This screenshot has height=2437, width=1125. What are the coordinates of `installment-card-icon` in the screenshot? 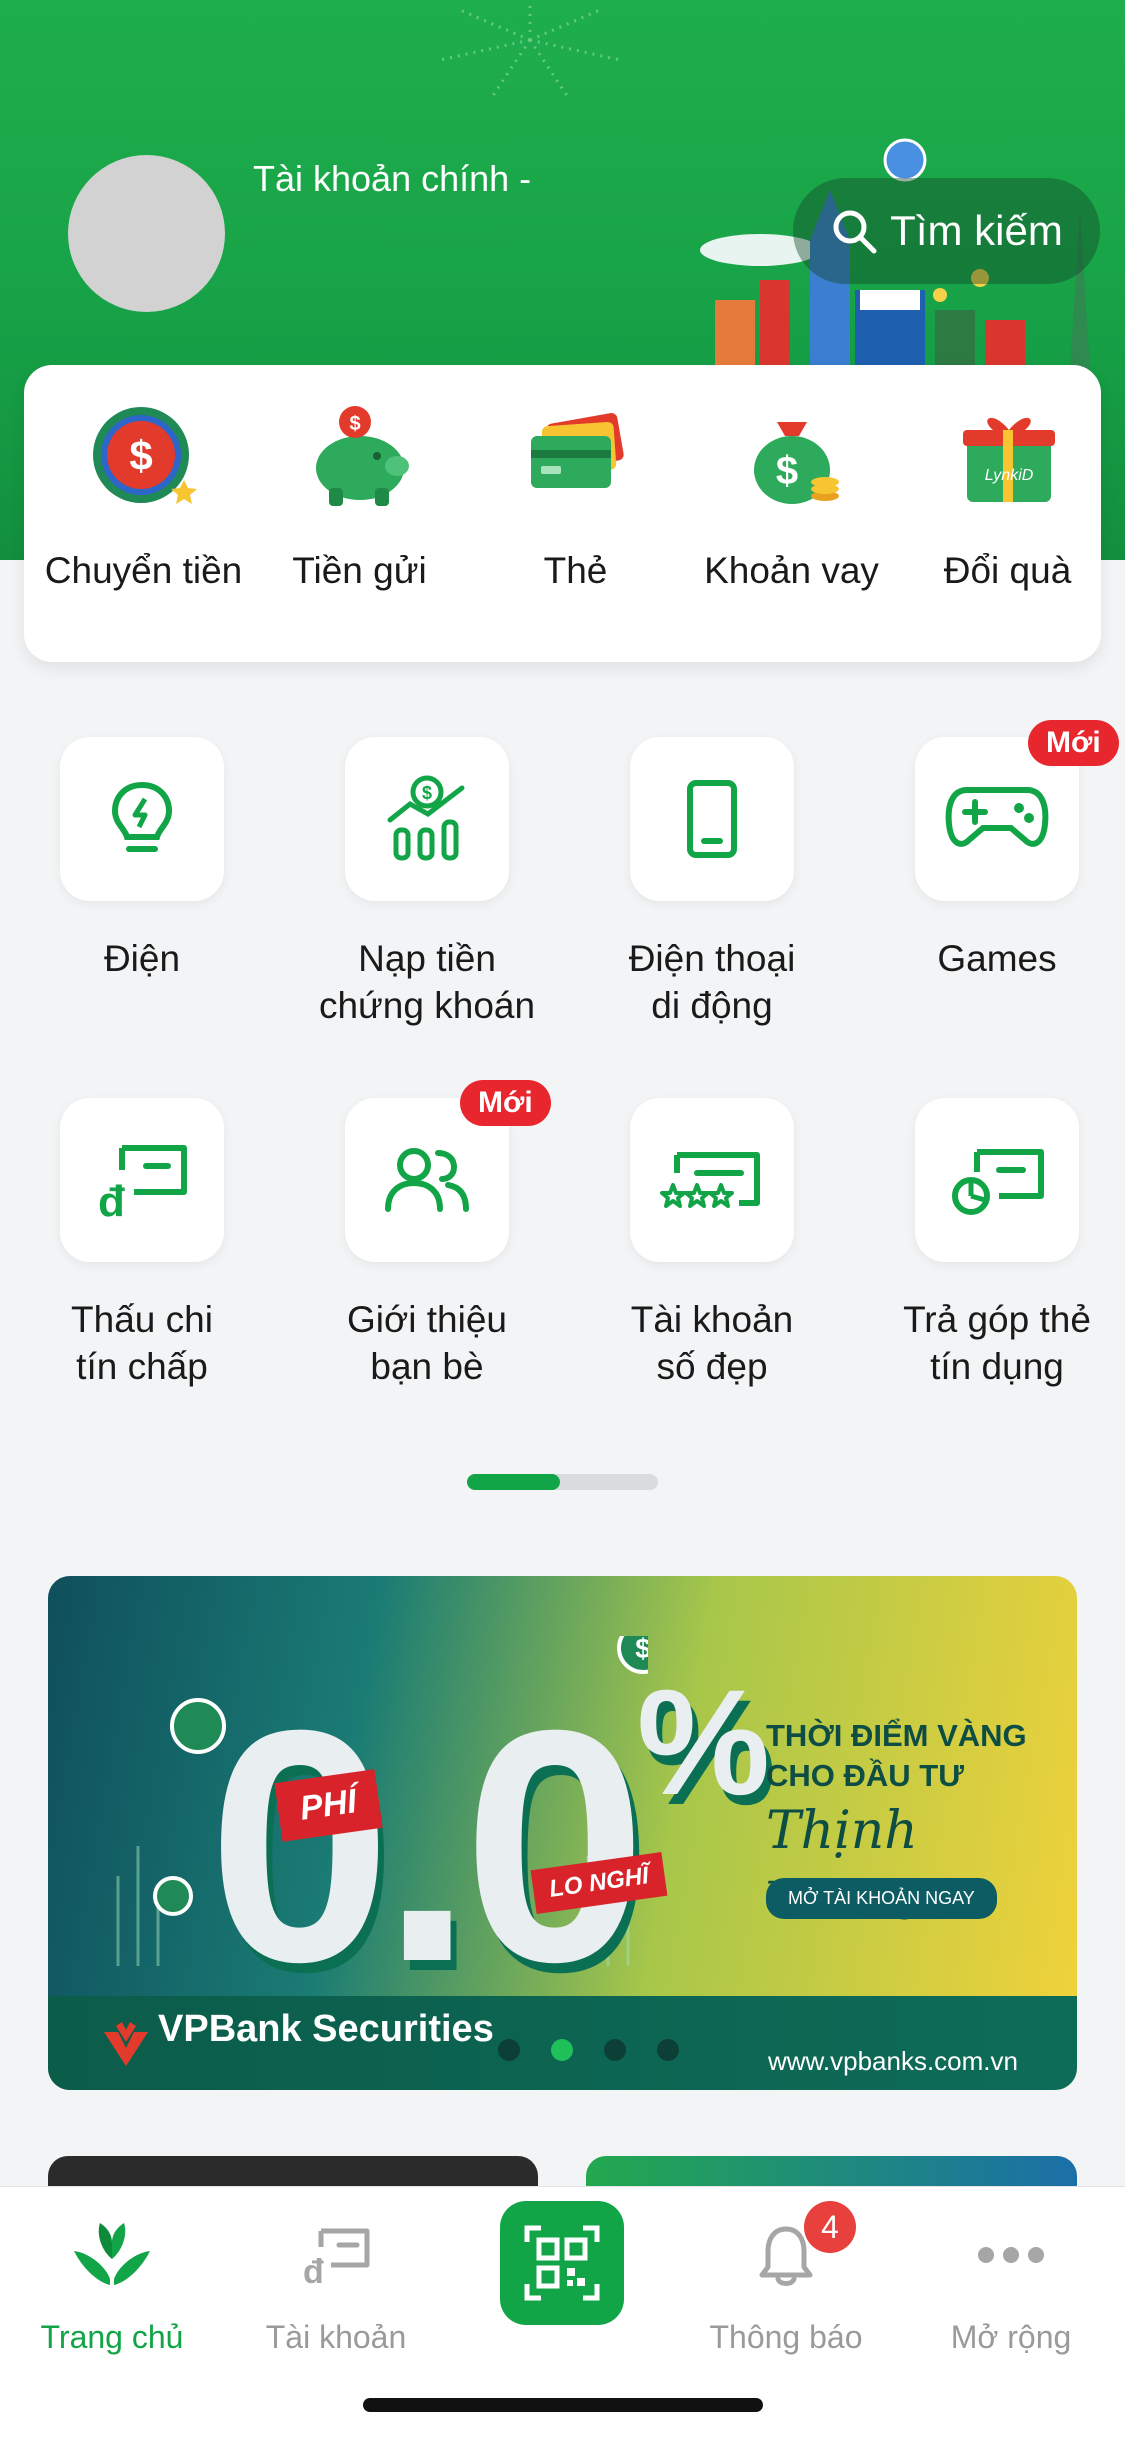 It's located at (998, 1182).